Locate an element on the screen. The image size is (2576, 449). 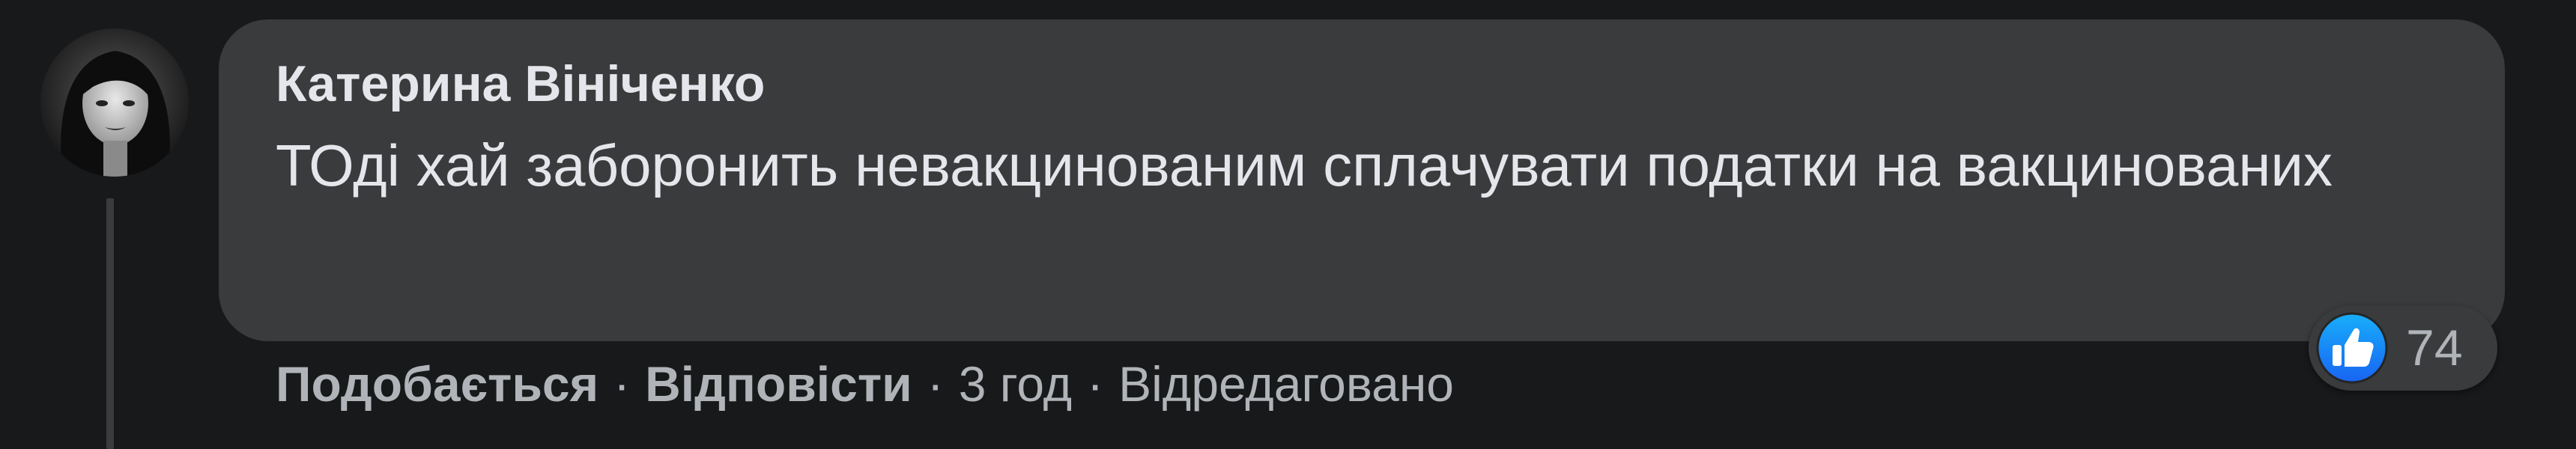
avatar-photo is located at coordinates (114, 102).